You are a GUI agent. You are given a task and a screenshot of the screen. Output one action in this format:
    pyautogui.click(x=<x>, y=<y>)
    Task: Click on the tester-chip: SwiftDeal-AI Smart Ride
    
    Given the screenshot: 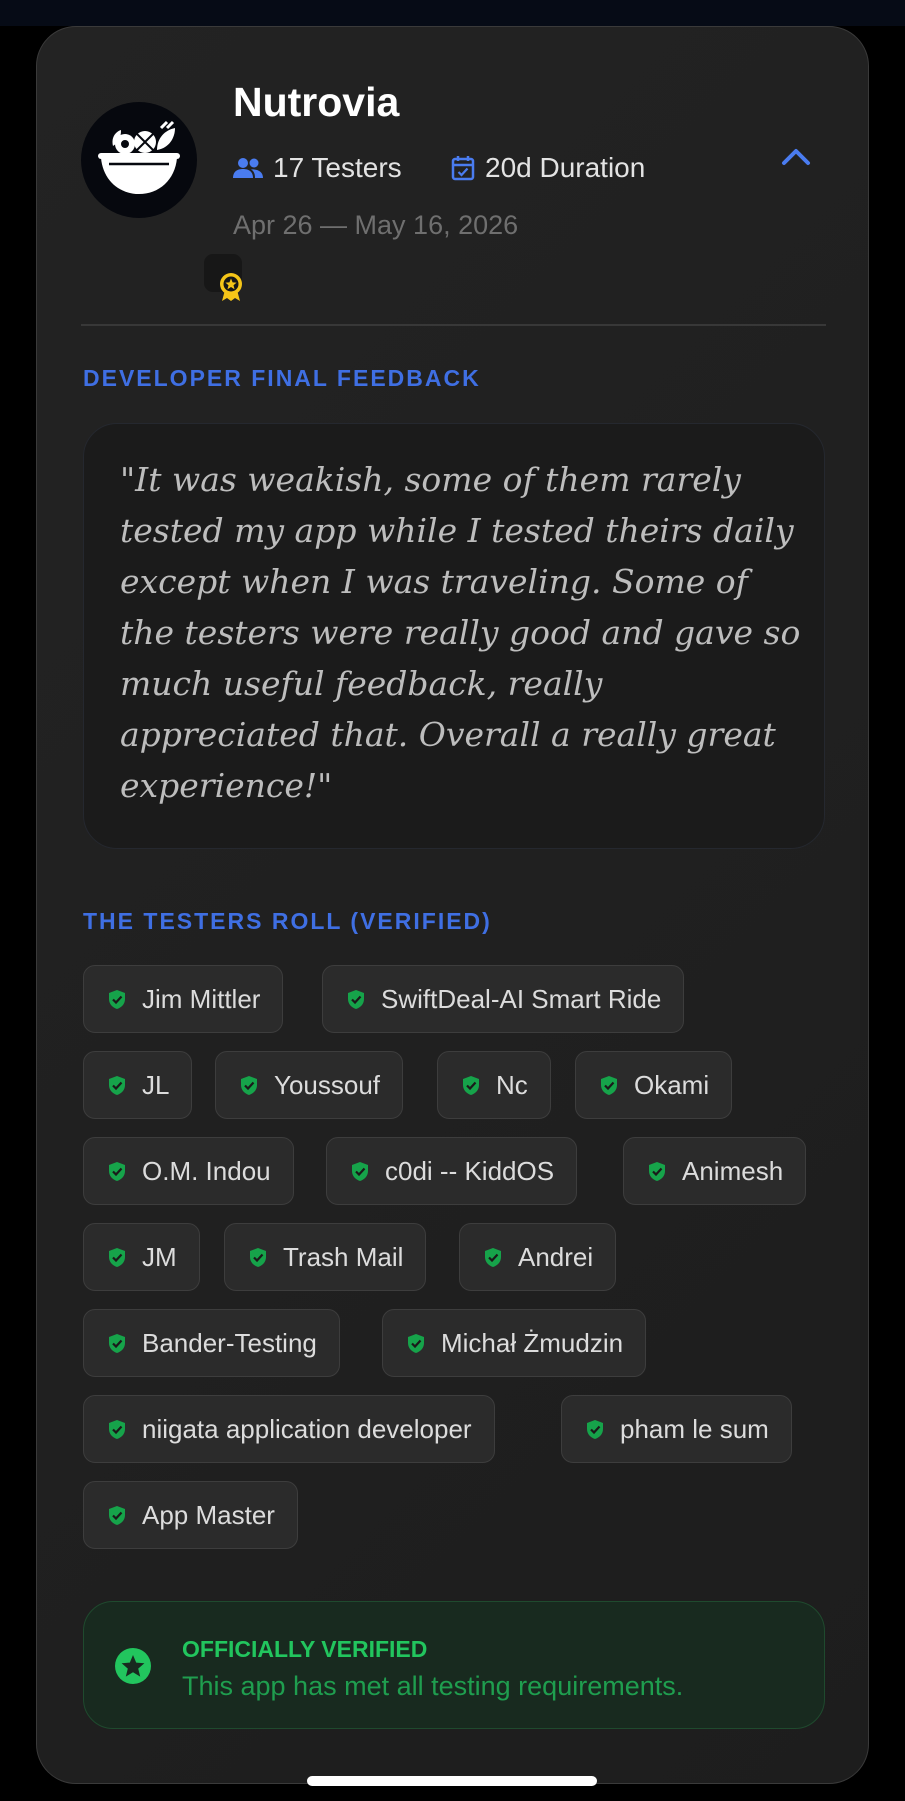 What is the action you would take?
    pyautogui.click(x=503, y=999)
    